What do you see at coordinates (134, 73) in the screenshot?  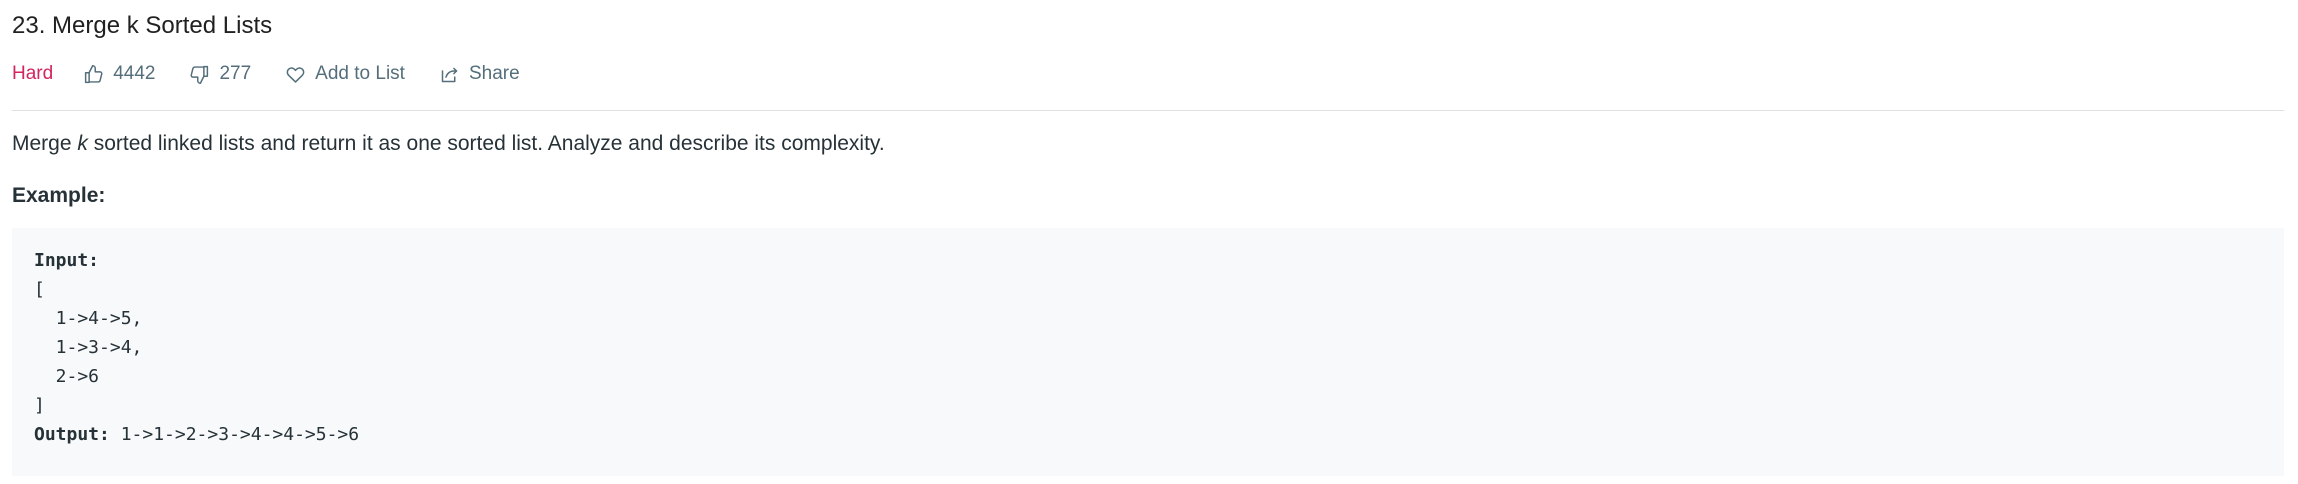 I see `like-count: 4442` at bounding box center [134, 73].